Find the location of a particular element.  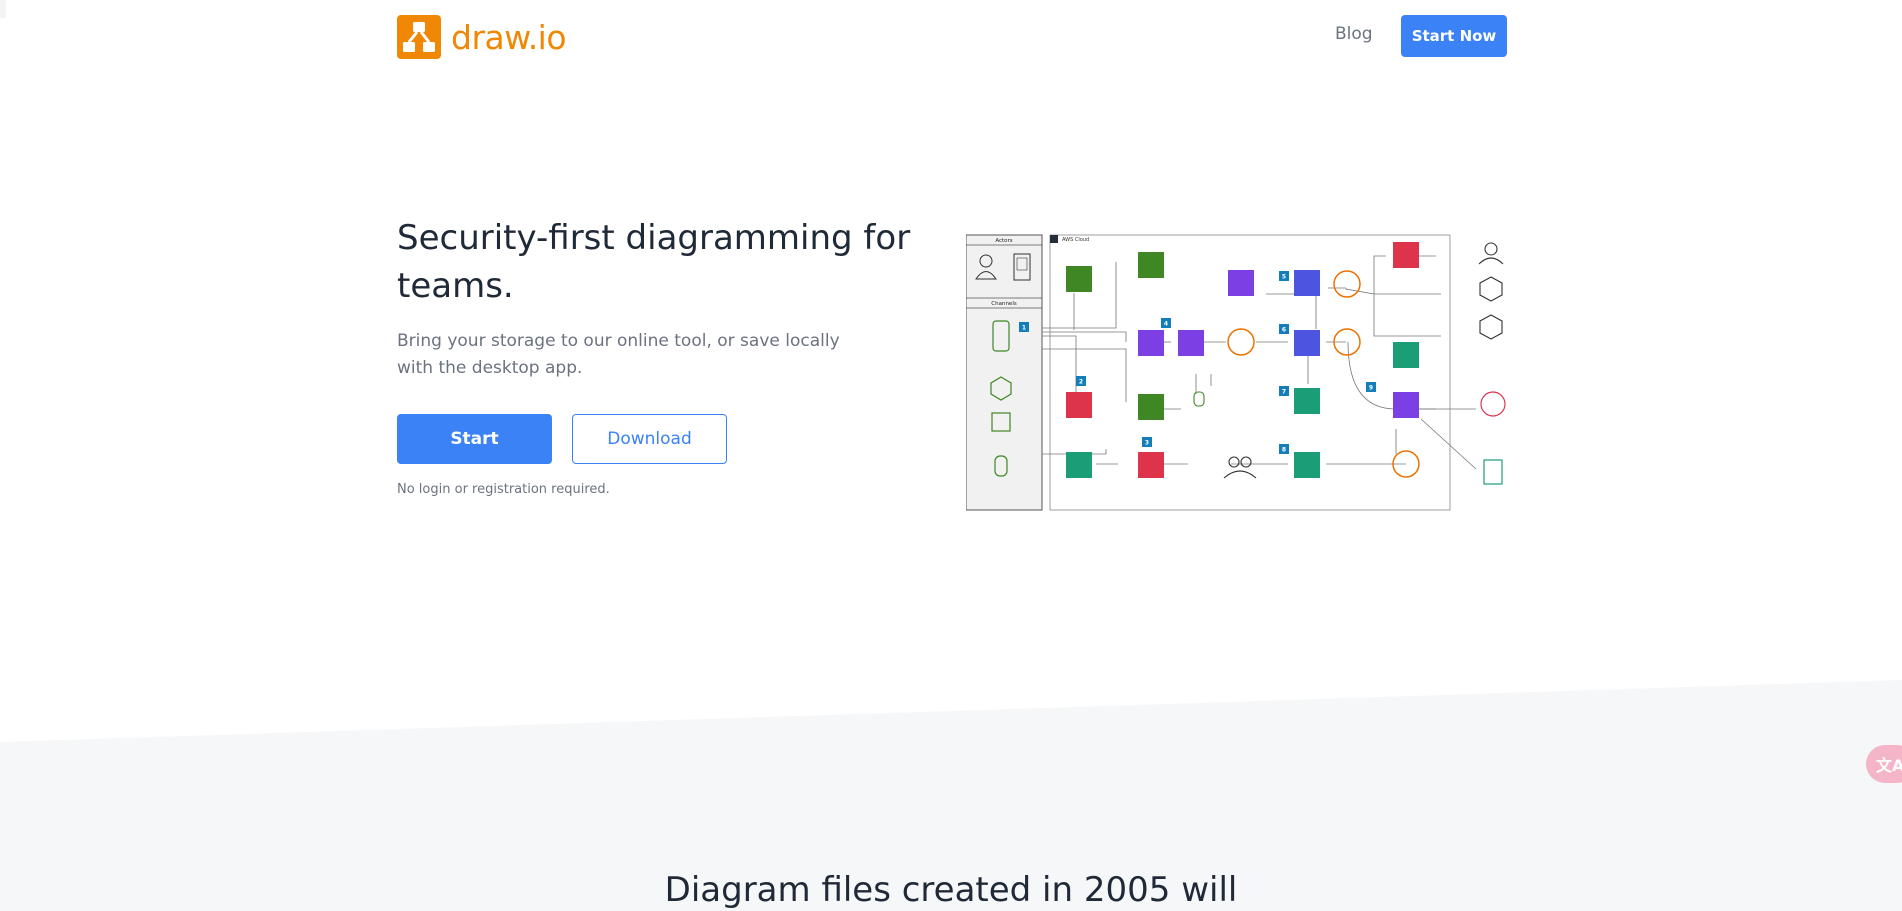

hero-note: No login or registration required. is located at coordinates (503, 489).